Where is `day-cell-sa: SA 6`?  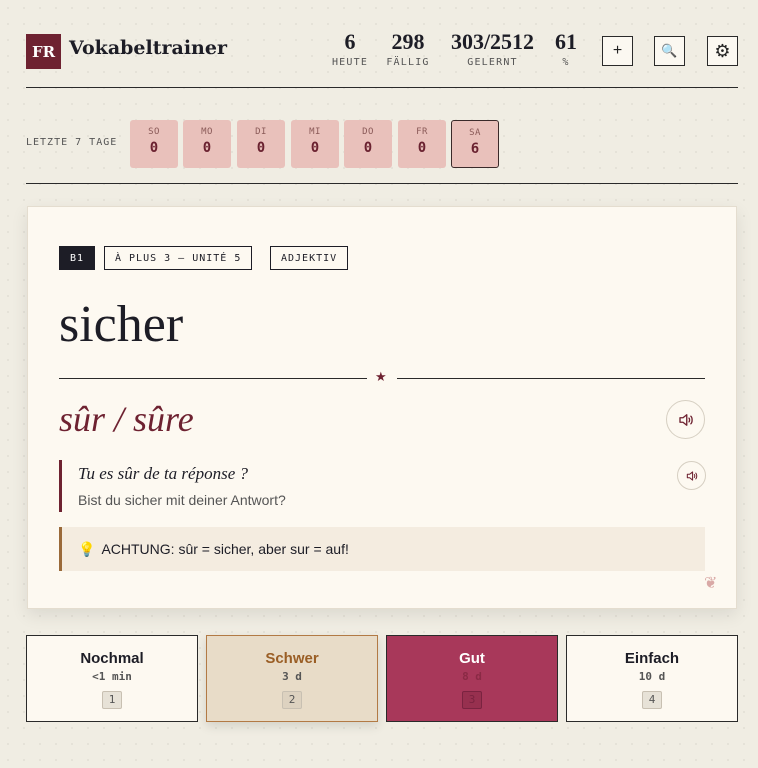 day-cell-sa: SA 6 is located at coordinates (475, 144).